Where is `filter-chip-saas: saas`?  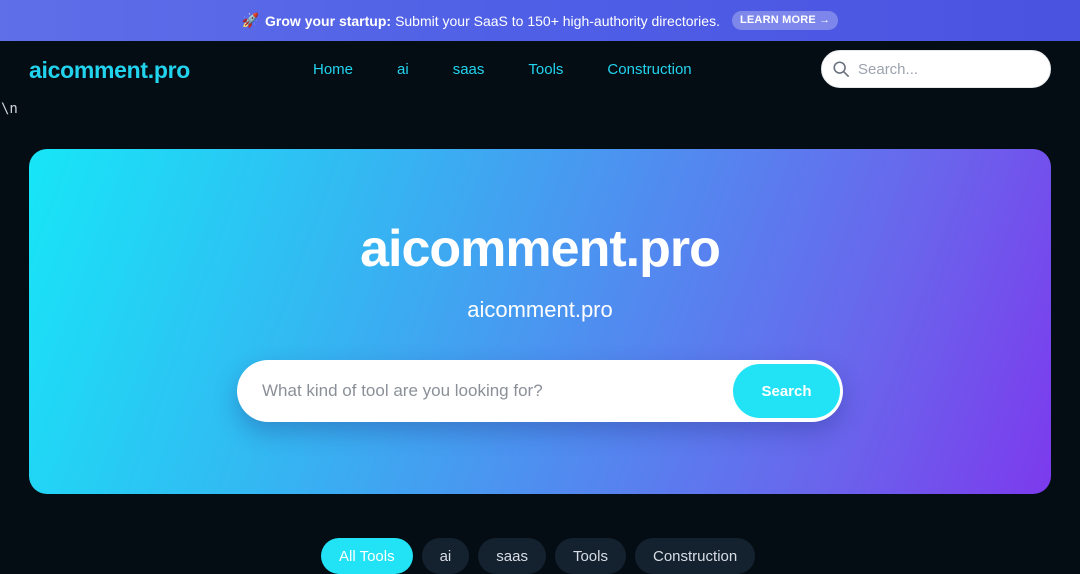
filter-chip-saas: saas is located at coordinates (512, 556).